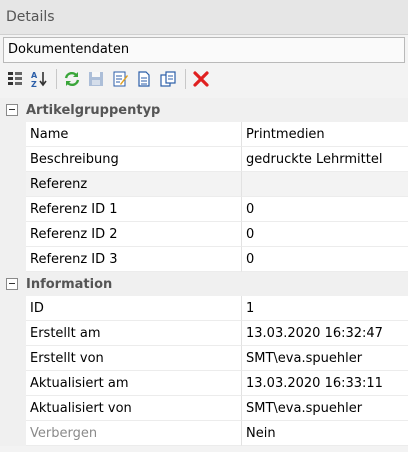  What do you see at coordinates (204, 284) in the screenshot?
I see `category-information: Information` at bounding box center [204, 284].